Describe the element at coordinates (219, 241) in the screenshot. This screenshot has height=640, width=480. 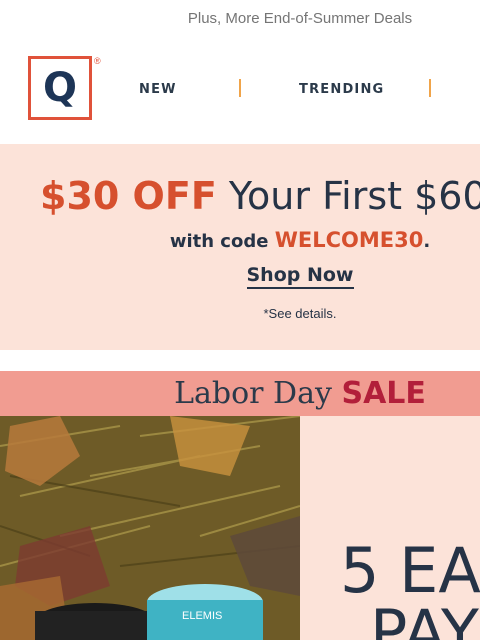
I see `promo-code-prefix: with code` at that location.